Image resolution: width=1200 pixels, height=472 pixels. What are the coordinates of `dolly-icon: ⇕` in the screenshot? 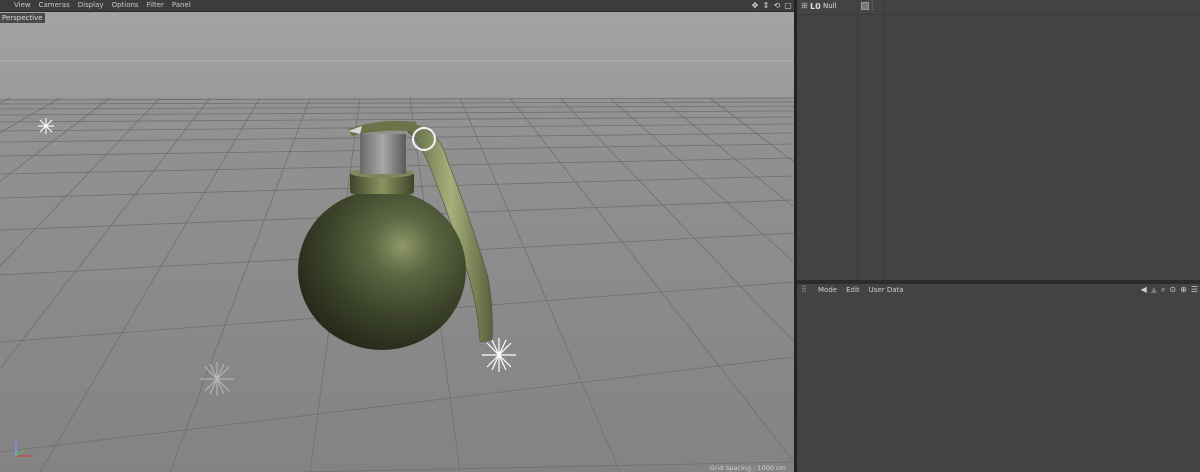 It's located at (766, 5).